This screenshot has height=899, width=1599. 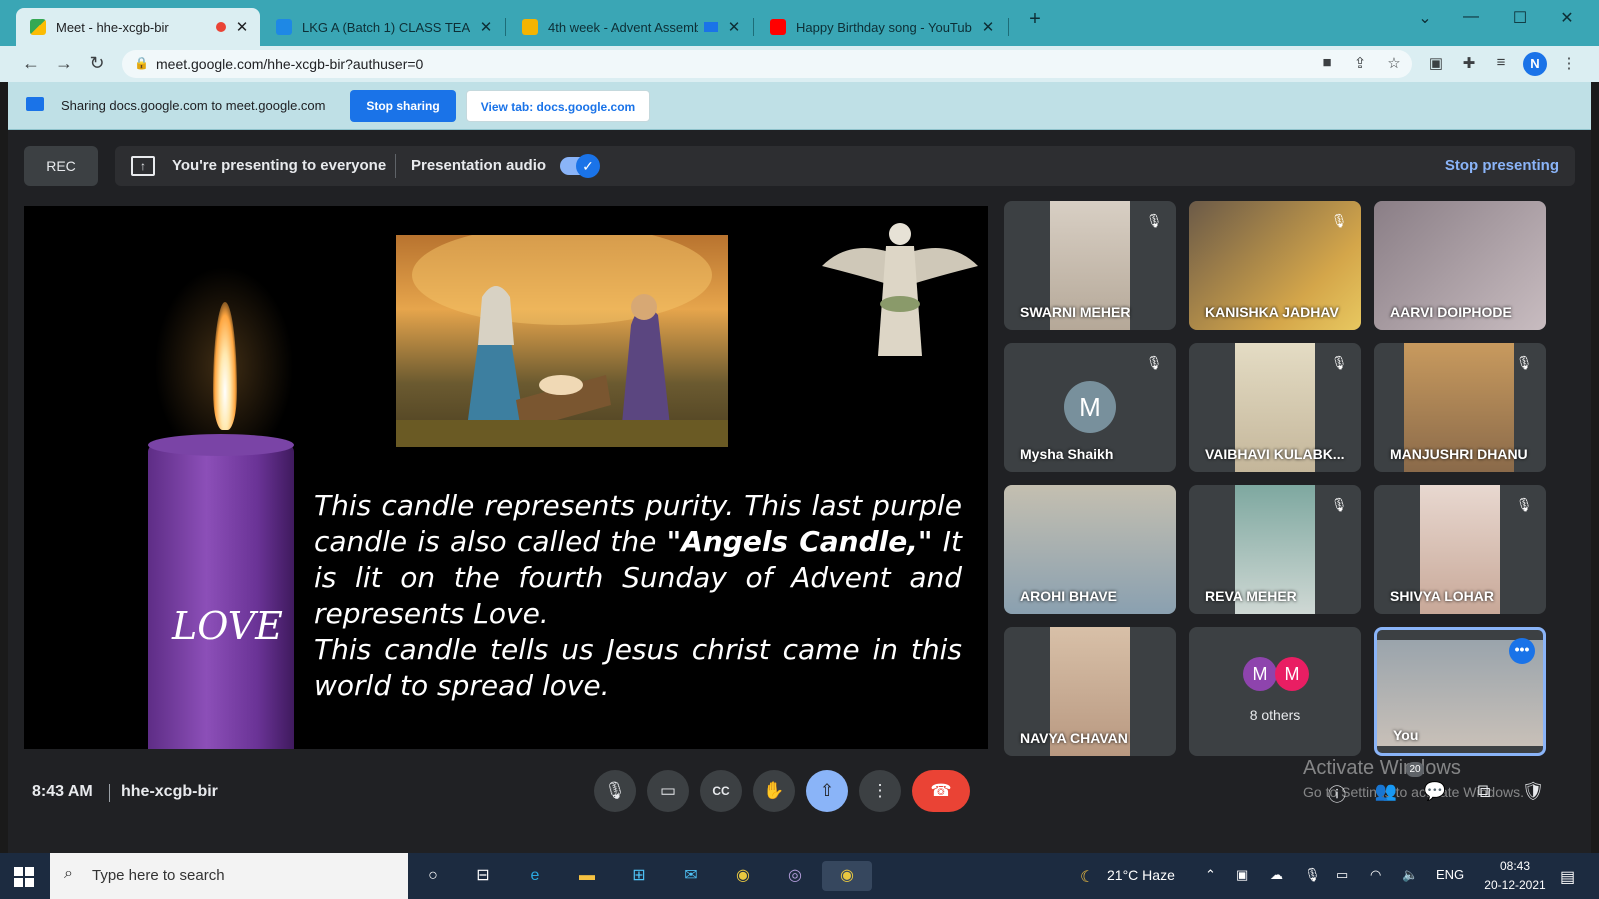 I want to click on extensions-icon: ✚, so click(x=1469, y=63).